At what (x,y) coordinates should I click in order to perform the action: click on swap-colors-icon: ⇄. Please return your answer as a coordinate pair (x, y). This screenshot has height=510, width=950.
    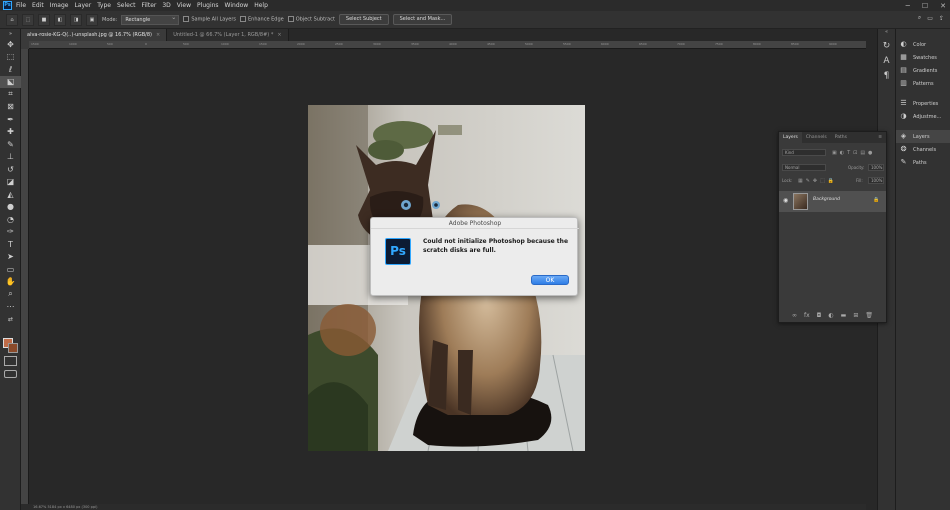
    Looking at the image, I should click on (10, 319).